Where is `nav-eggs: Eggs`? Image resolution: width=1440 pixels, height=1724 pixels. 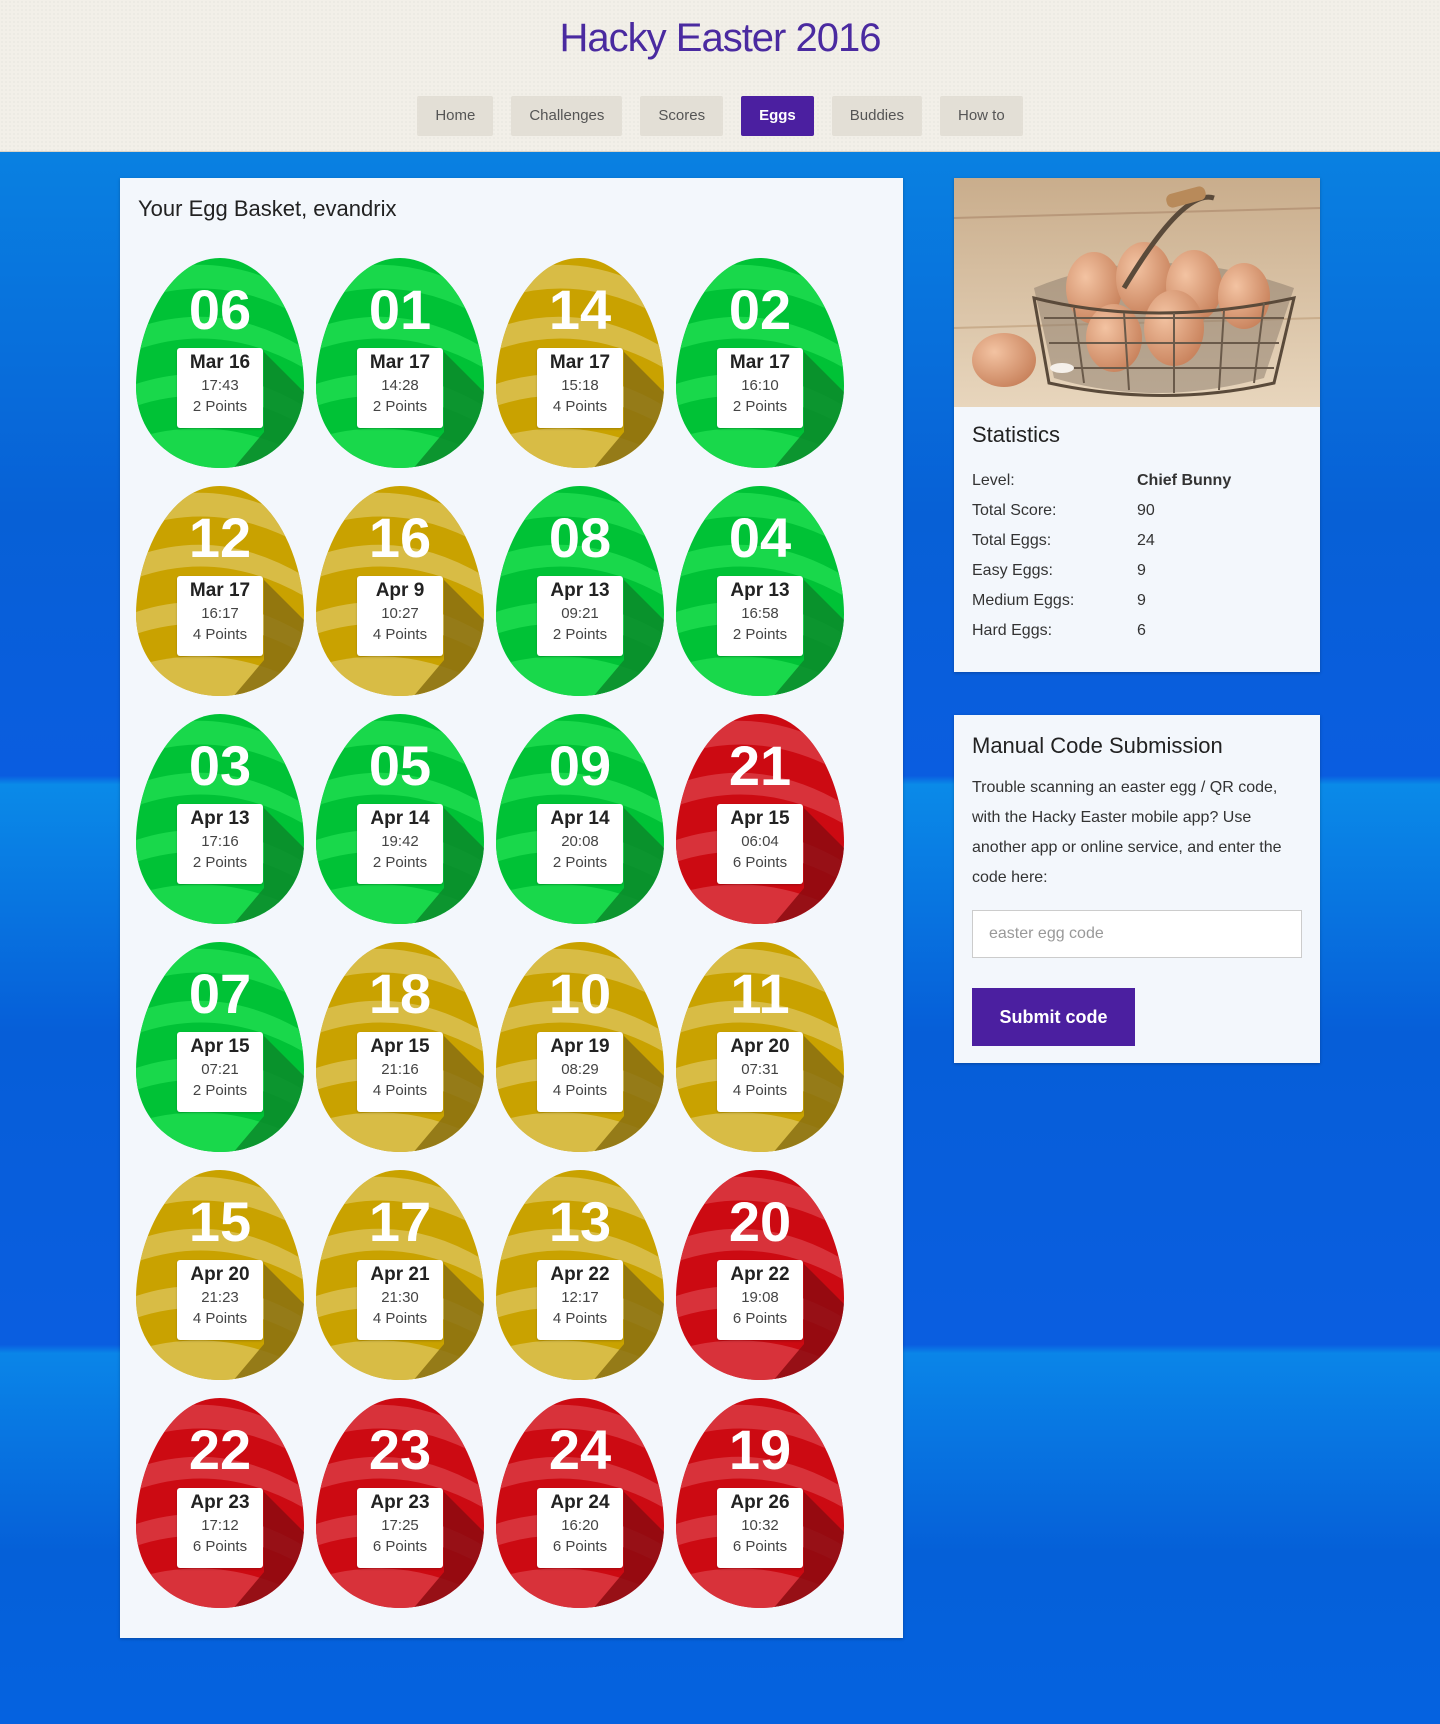 nav-eggs: Eggs is located at coordinates (777, 116).